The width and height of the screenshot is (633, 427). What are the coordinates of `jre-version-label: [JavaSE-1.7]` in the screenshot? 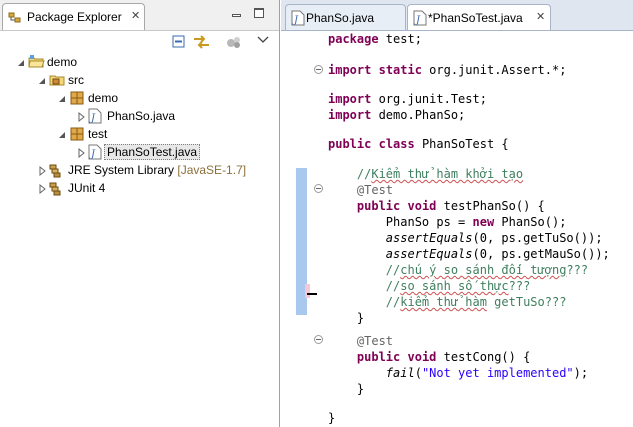 It's located at (212, 170).